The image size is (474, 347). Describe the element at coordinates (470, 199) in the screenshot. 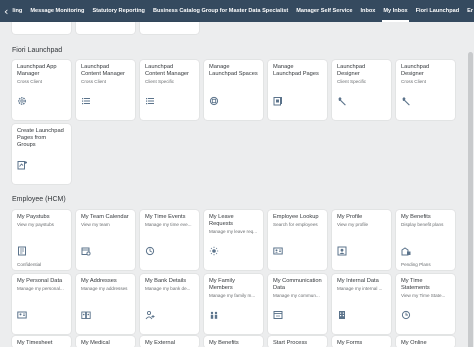

I see `scrollbar-thumb` at that location.